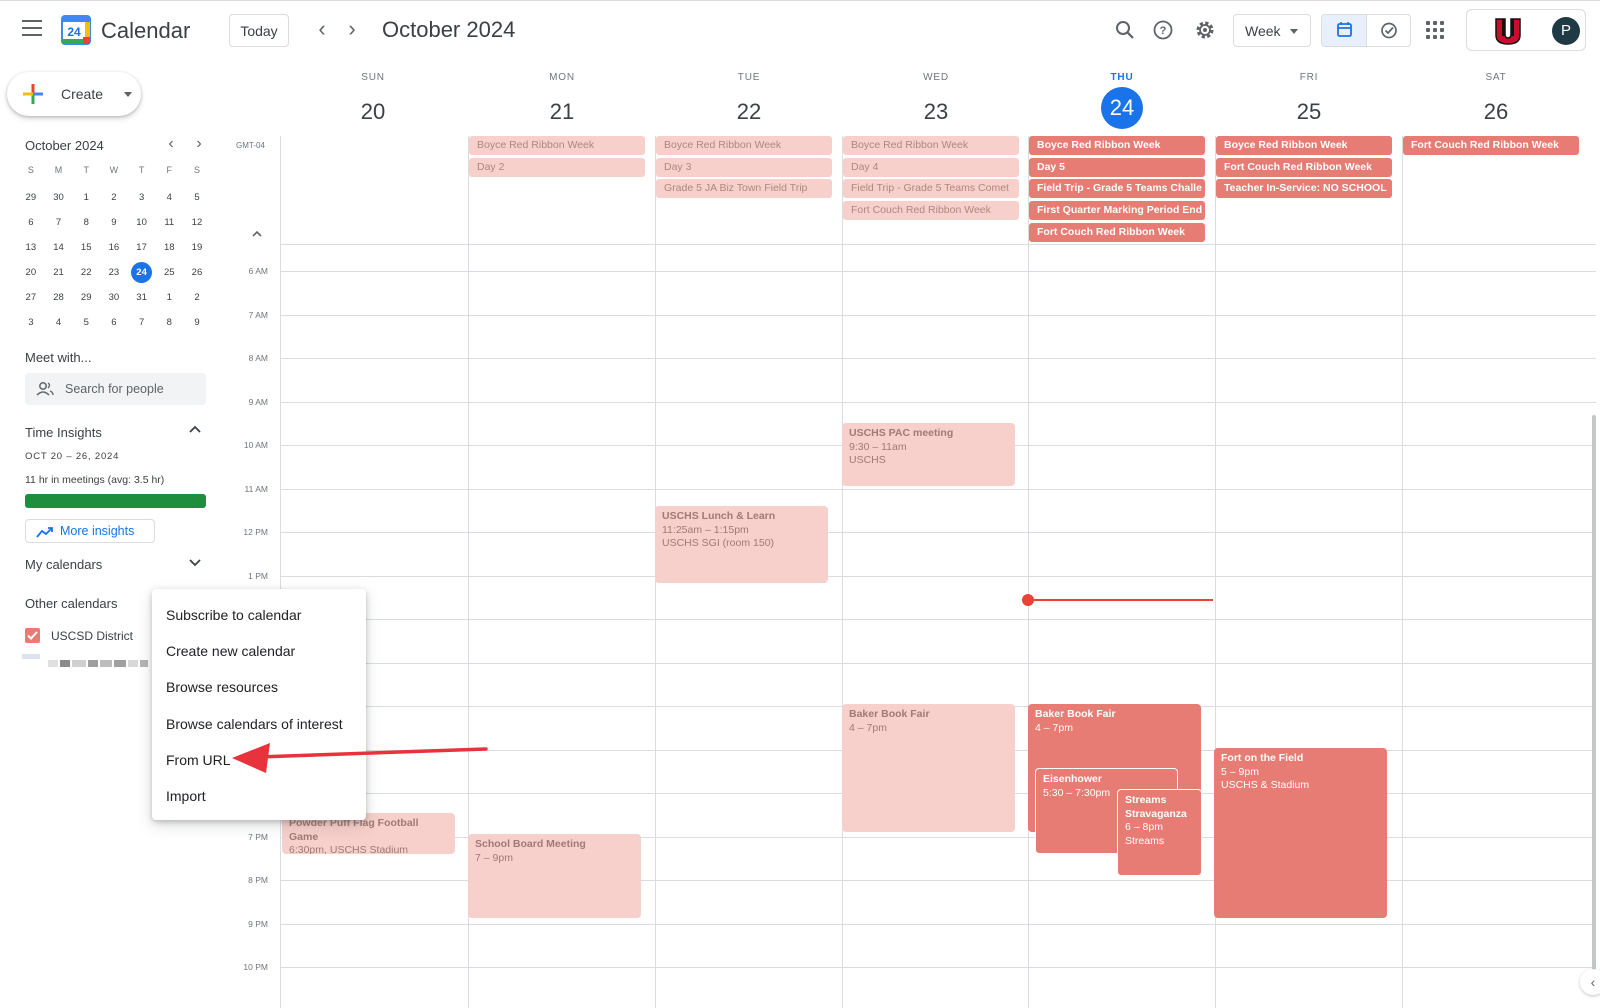 The image size is (1600, 1008). I want to click on all-day-event-chip: Grade 5 JA Biz Town Field Trip, so click(744, 189).